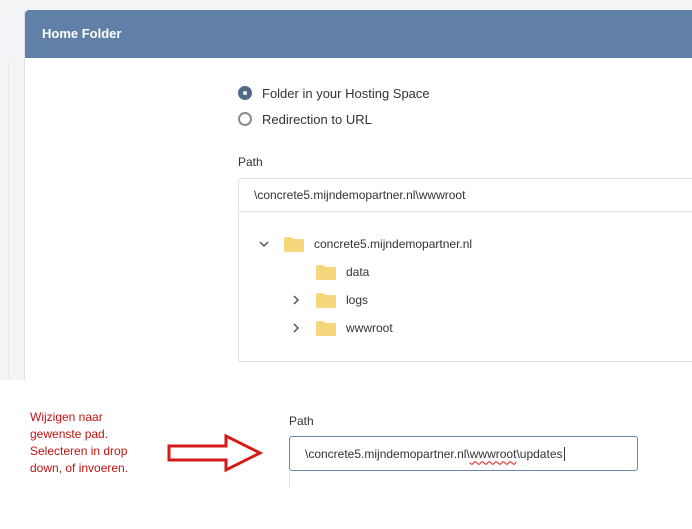 The image size is (692, 529). Describe the element at coordinates (289, 479) in the screenshot. I see `input-border-fragment` at that location.